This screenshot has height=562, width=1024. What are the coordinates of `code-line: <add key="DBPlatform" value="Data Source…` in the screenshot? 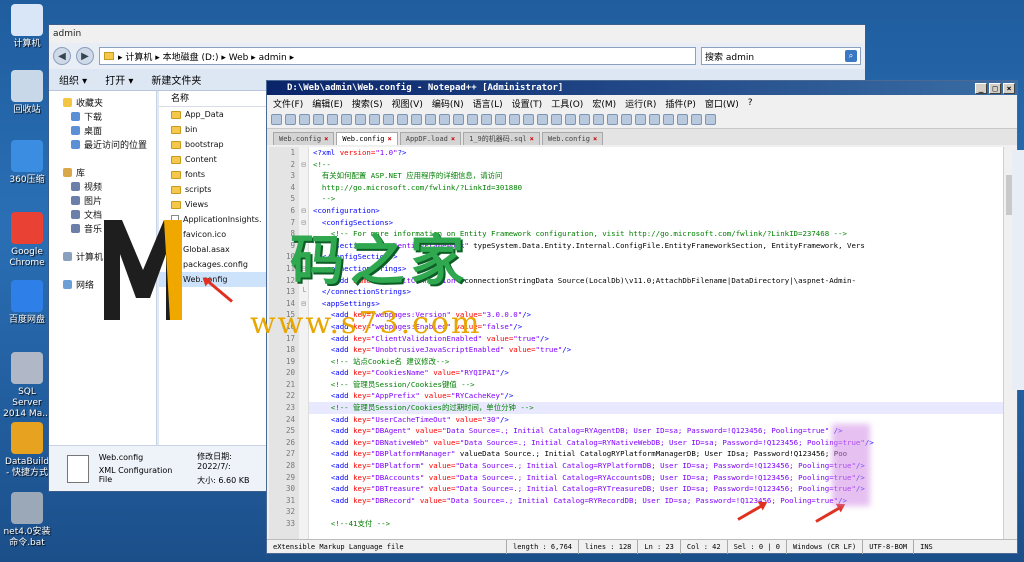 It's located at (656, 466).